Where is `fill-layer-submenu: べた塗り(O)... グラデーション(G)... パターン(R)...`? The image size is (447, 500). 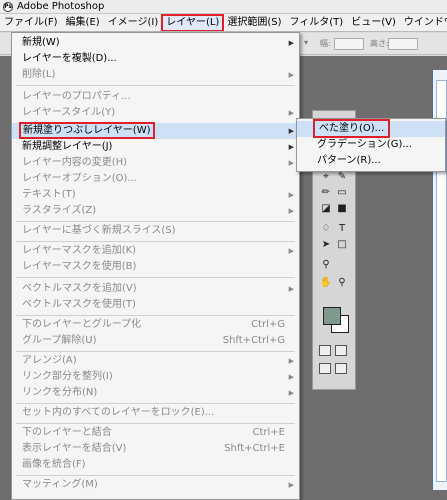
fill-layer-submenu: べた塗り(O)... グラデーション(G)... パターン(R)... is located at coordinates (371, 145).